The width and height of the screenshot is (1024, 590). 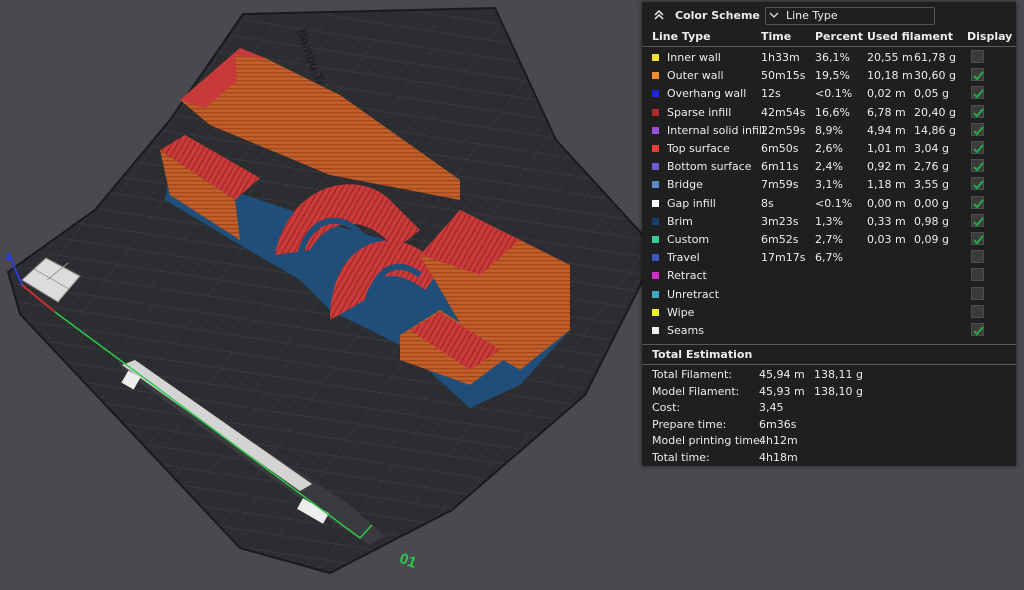 I want to click on line-type-name: Inner wall, so click(x=694, y=57).